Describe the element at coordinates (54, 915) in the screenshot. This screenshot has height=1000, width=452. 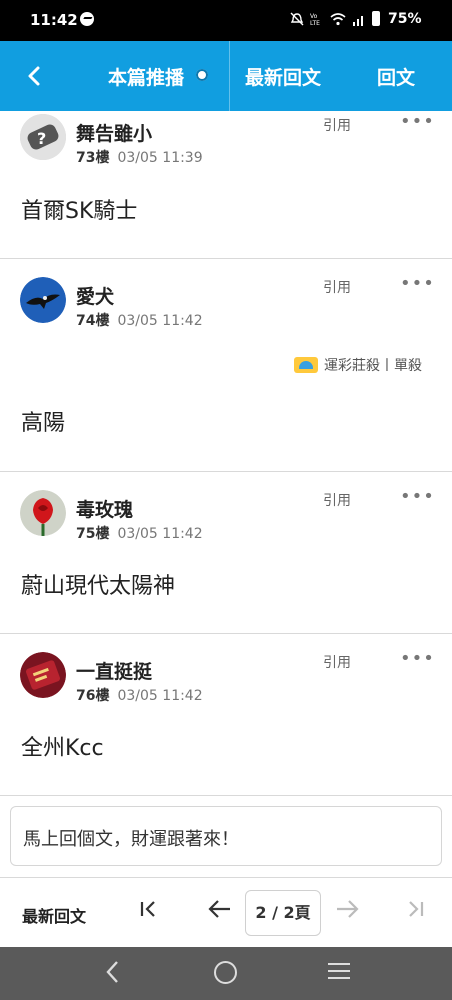
I see `latest-replies-button: 最新回文` at that location.